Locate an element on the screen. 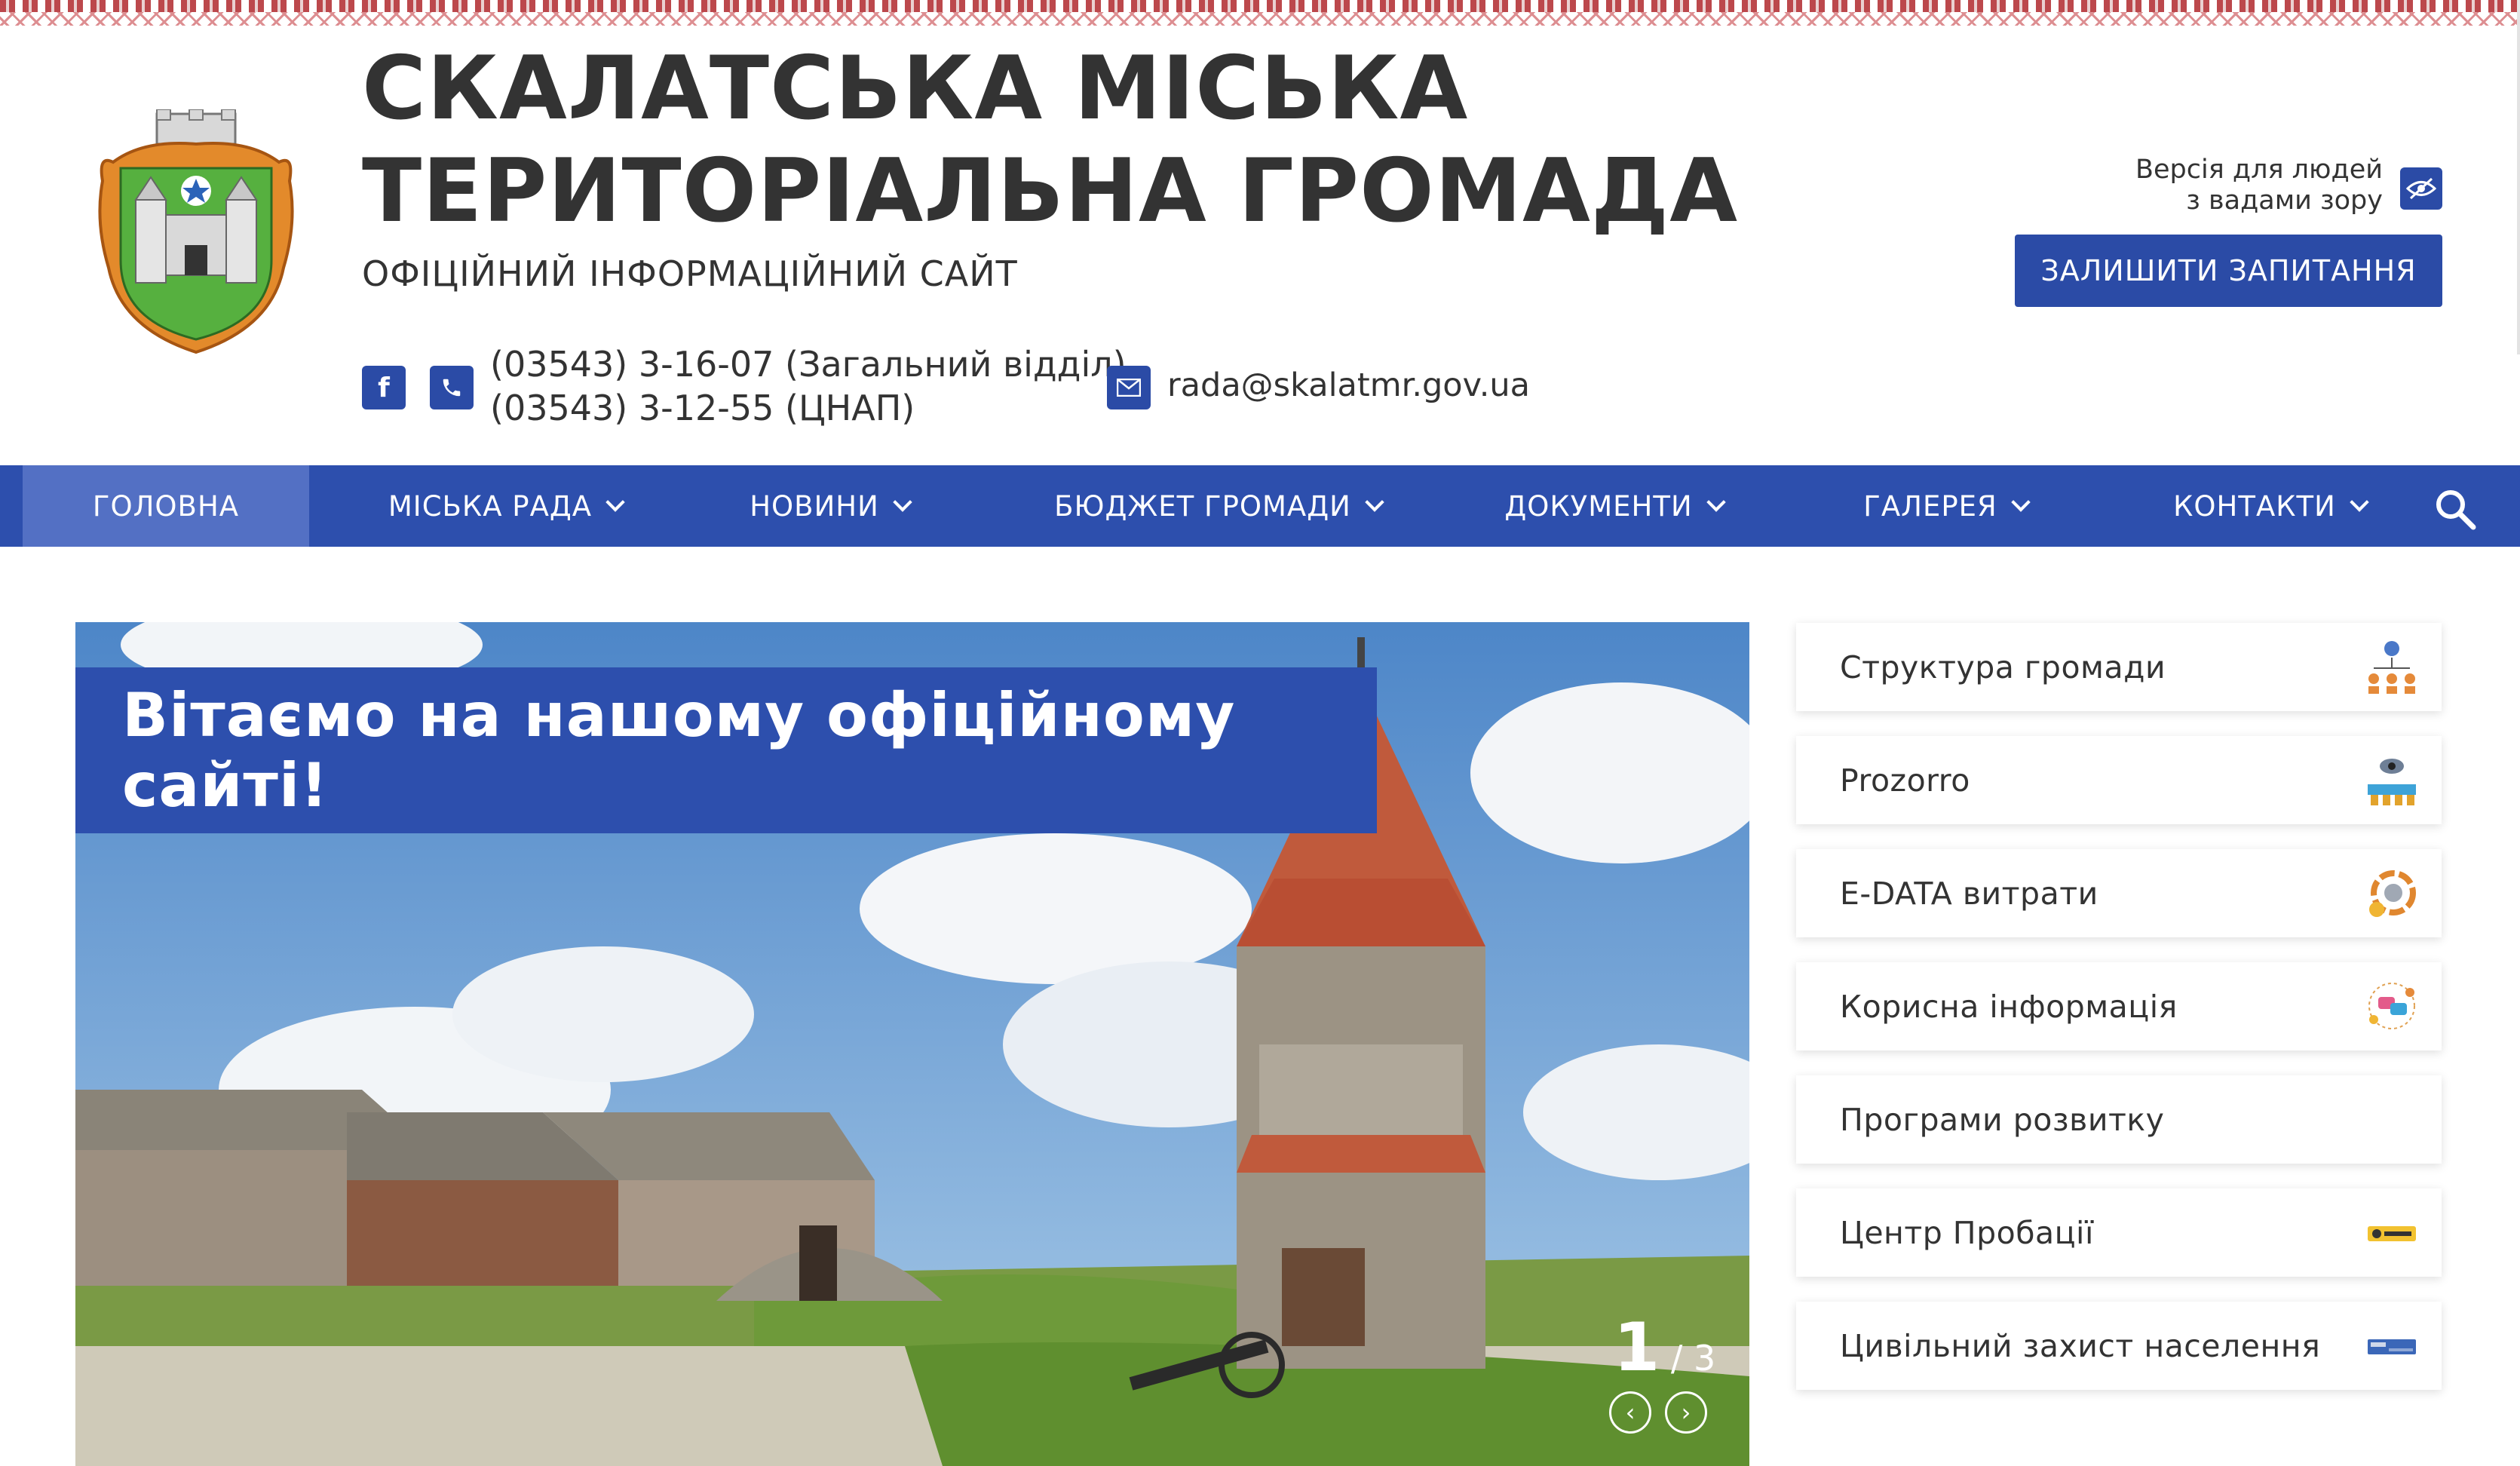  probation-icon is located at coordinates (2392, 1234).